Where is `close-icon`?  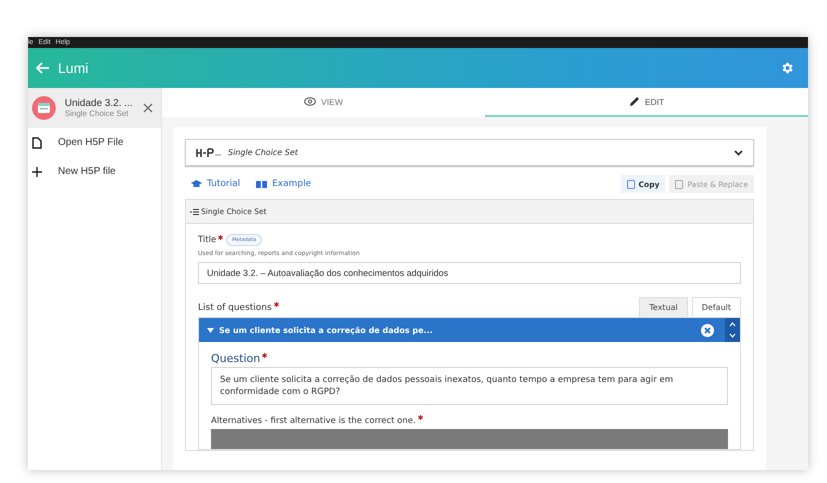
close-icon is located at coordinates (148, 108).